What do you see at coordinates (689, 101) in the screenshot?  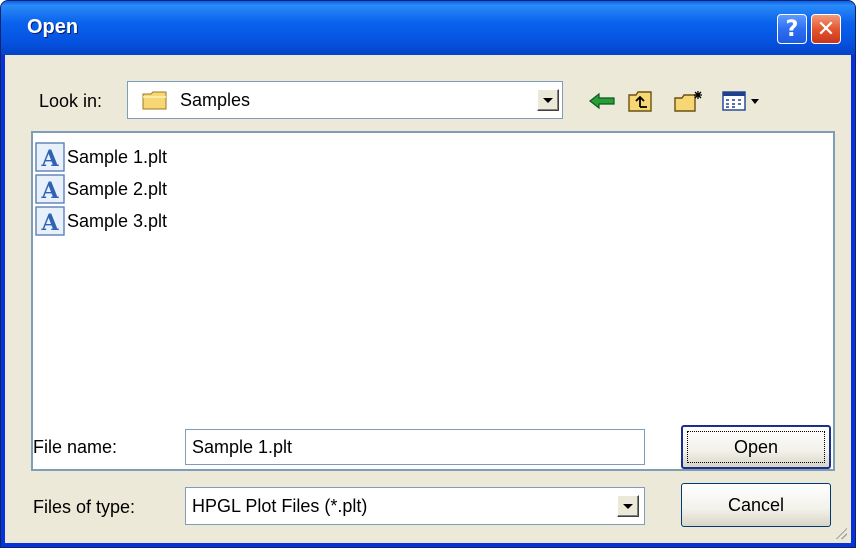 I see `new-folder-icon` at bounding box center [689, 101].